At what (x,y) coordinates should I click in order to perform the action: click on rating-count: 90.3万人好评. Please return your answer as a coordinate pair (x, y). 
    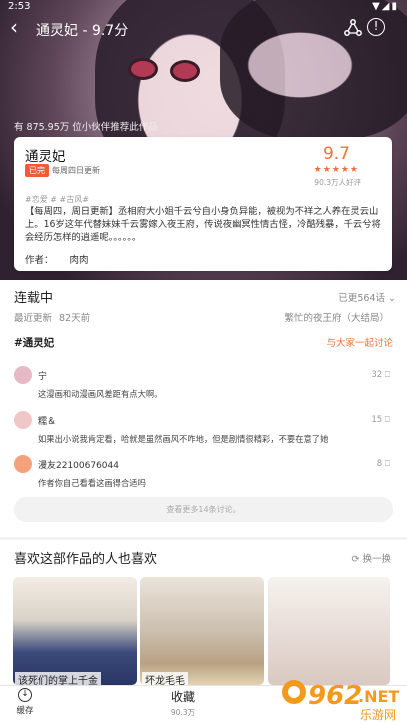
    Looking at the image, I should click on (337, 182).